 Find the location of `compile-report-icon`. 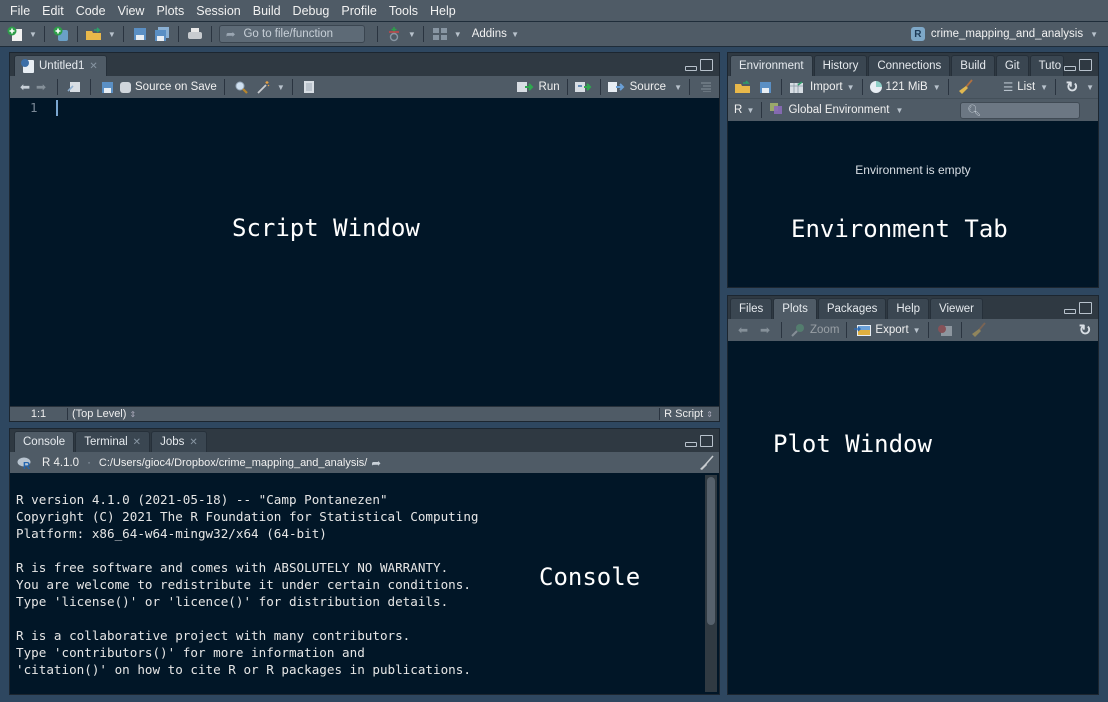

compile-report-icon is located at coordinates (309, 87).